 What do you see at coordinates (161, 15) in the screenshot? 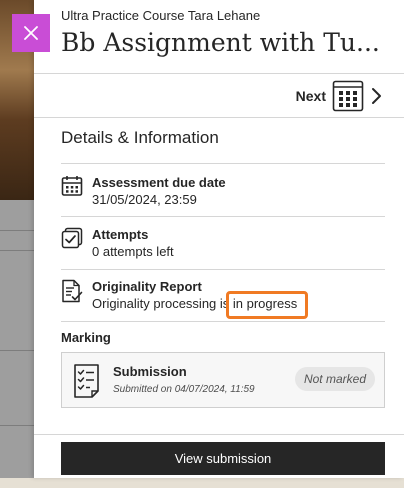
I see `course-name: Ultra Practice Course Tara Lehane` at bounding box center [161, 15].